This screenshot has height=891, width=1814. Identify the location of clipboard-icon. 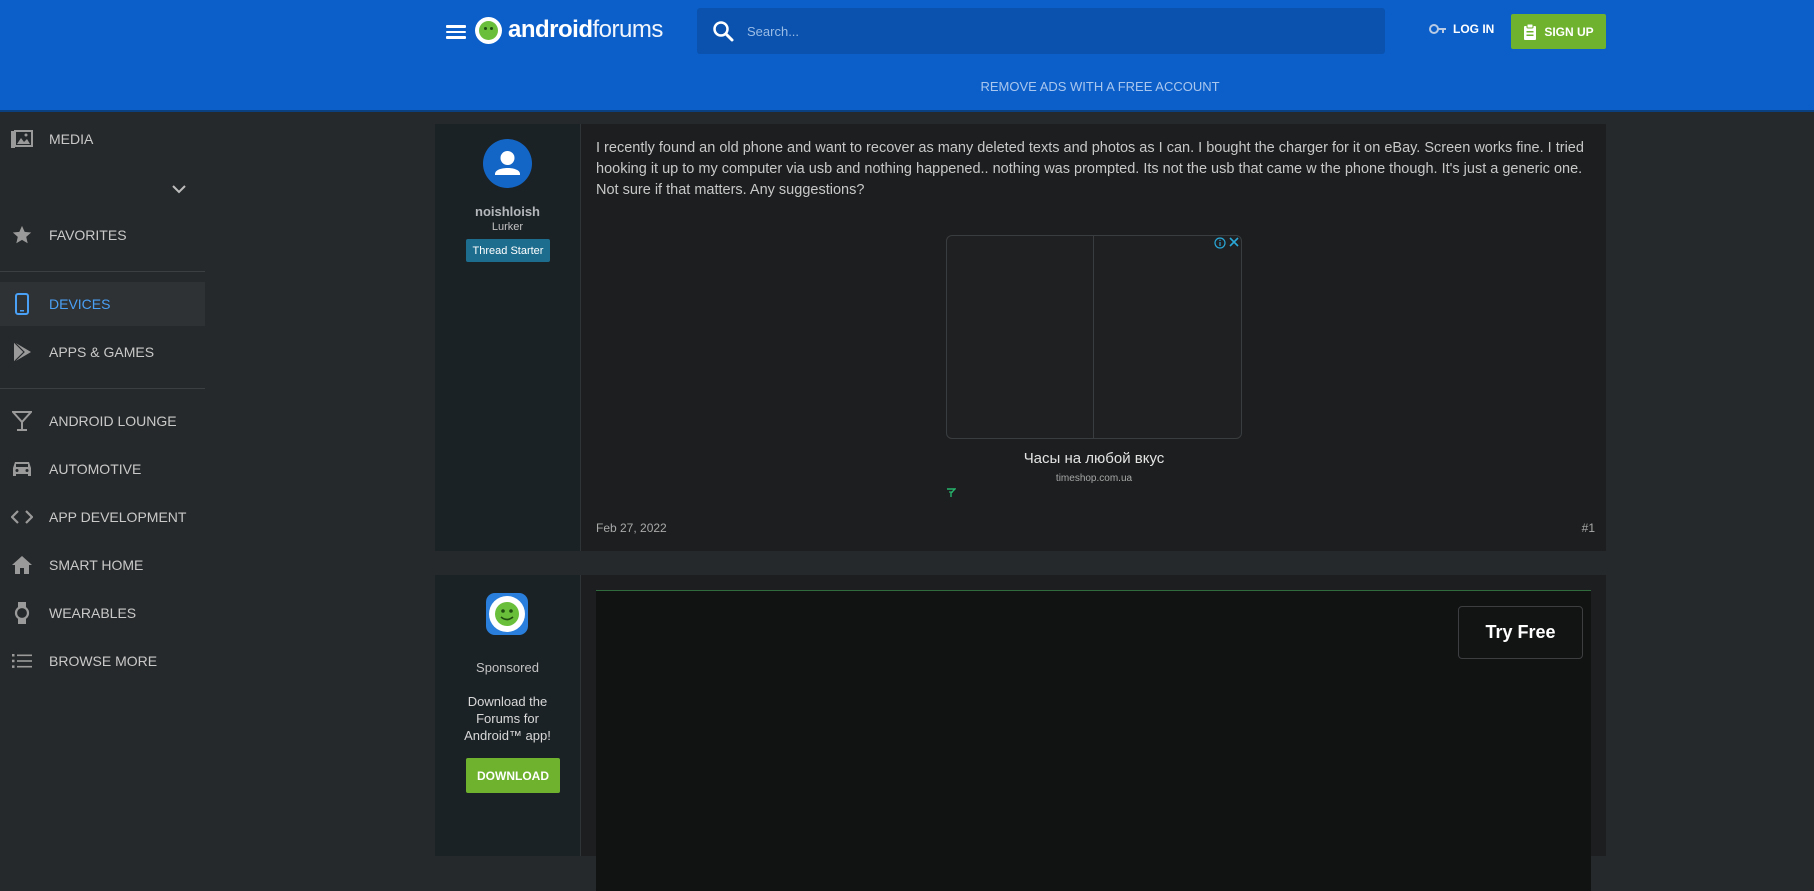
(1530, 31).